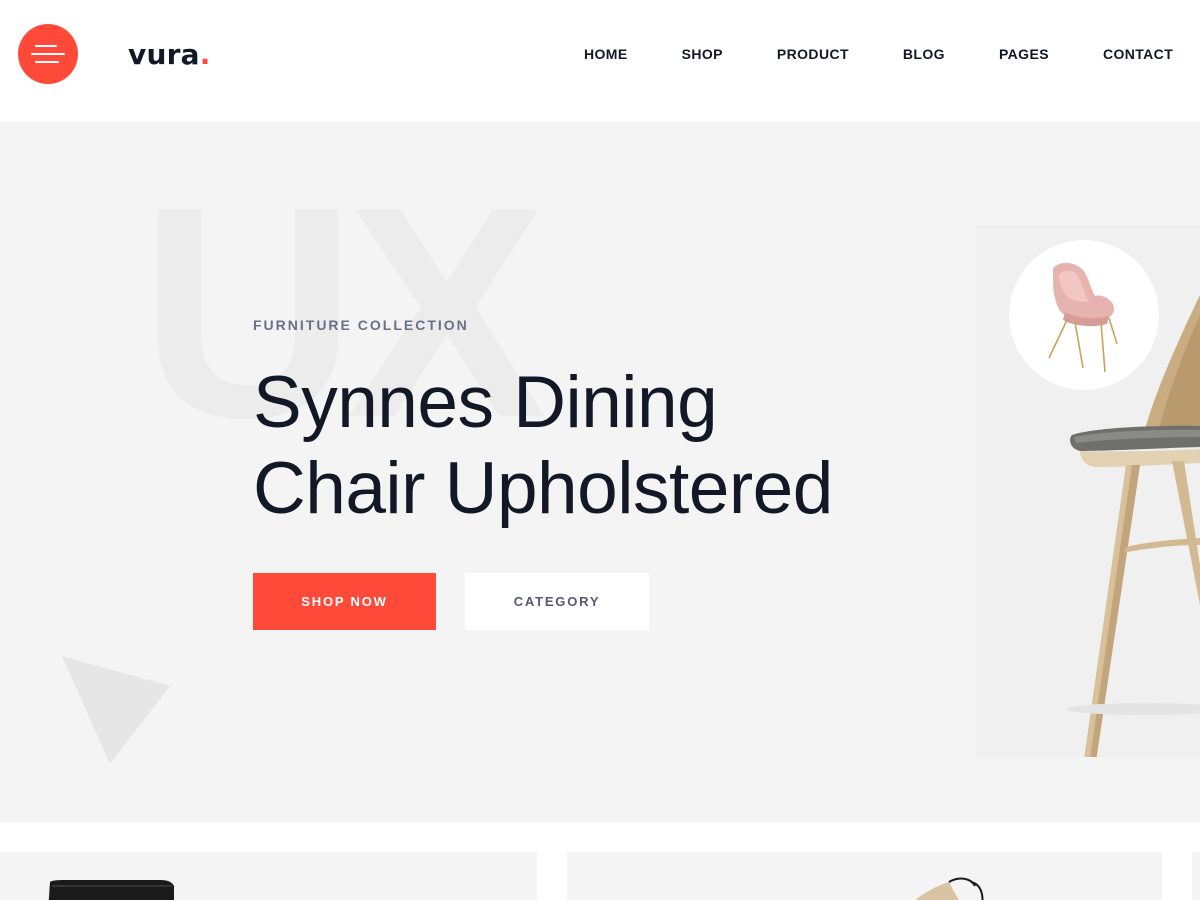 The image size is (1200, 900). What do you see at coordinates (485, 402) in the screenshot?
I see `hero-title-line-1: Synnes Dining` at bounding box center [485, 402].